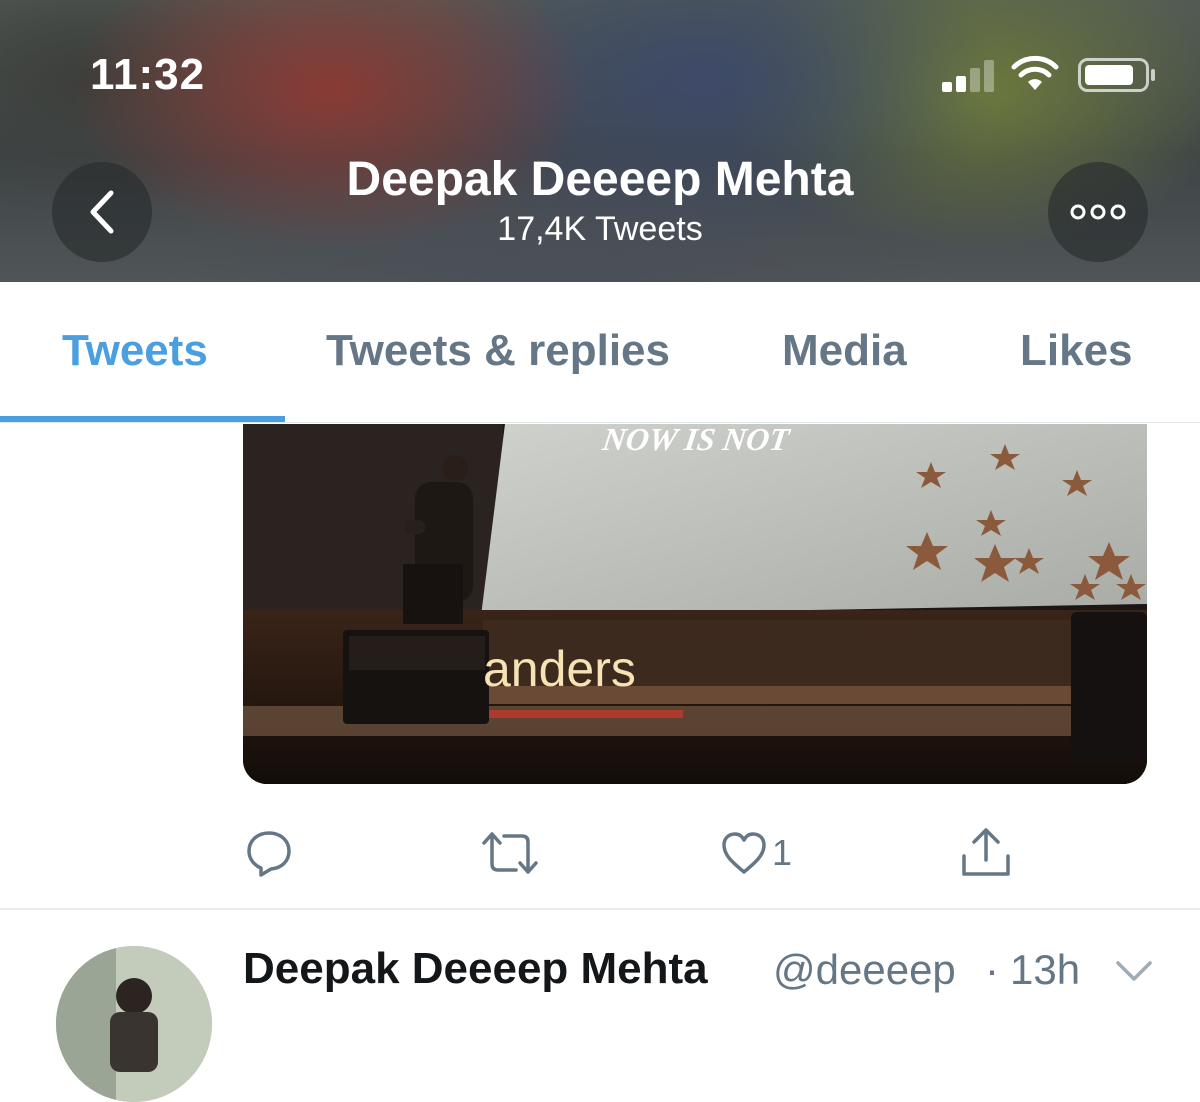 The width and height of the screenshot is (1200, 1102). What do you see at coordinates (148, 74) in the screenshot?
I see `status-time: 11:32` at bounding box center [148, 74].